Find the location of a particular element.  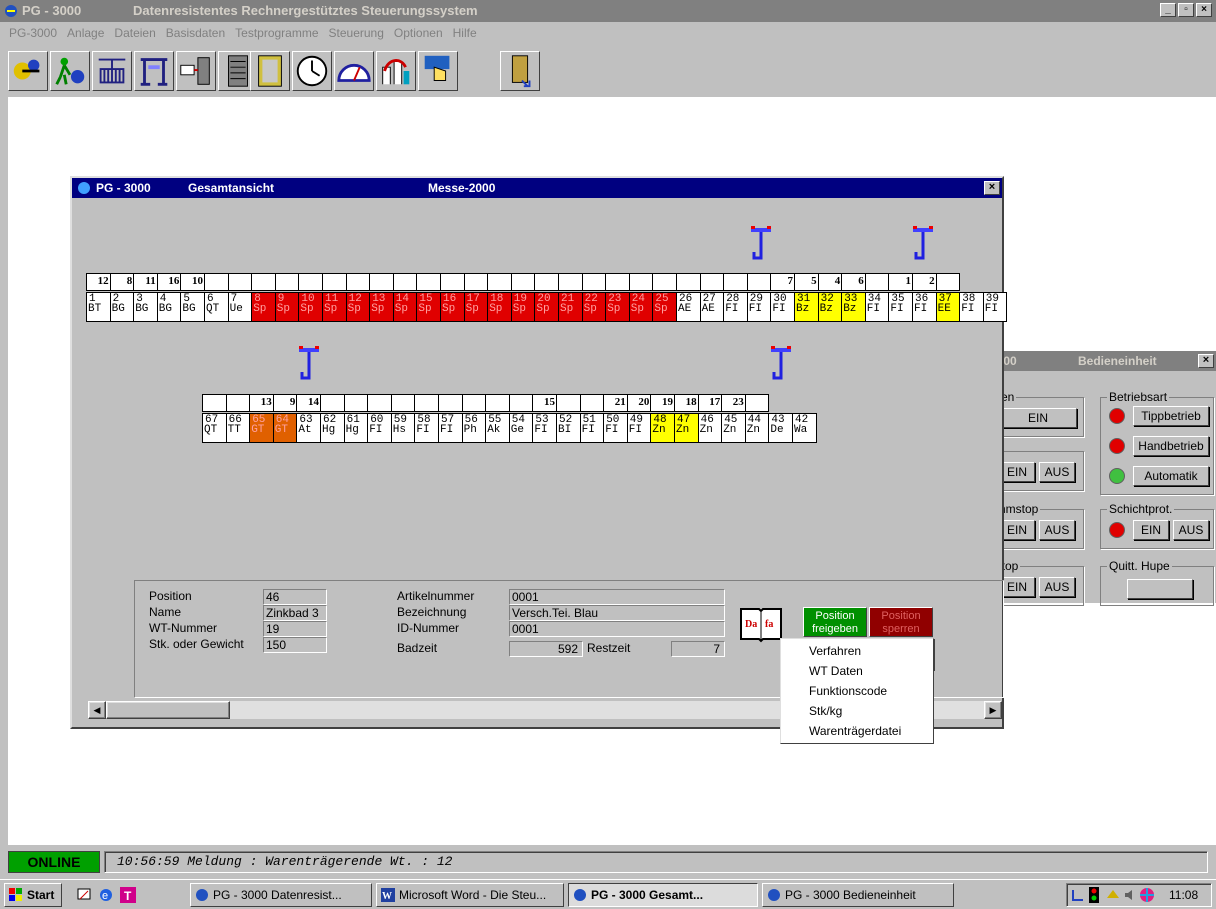

station-cell-36: 36 FI is located at coordinates (924, 307).